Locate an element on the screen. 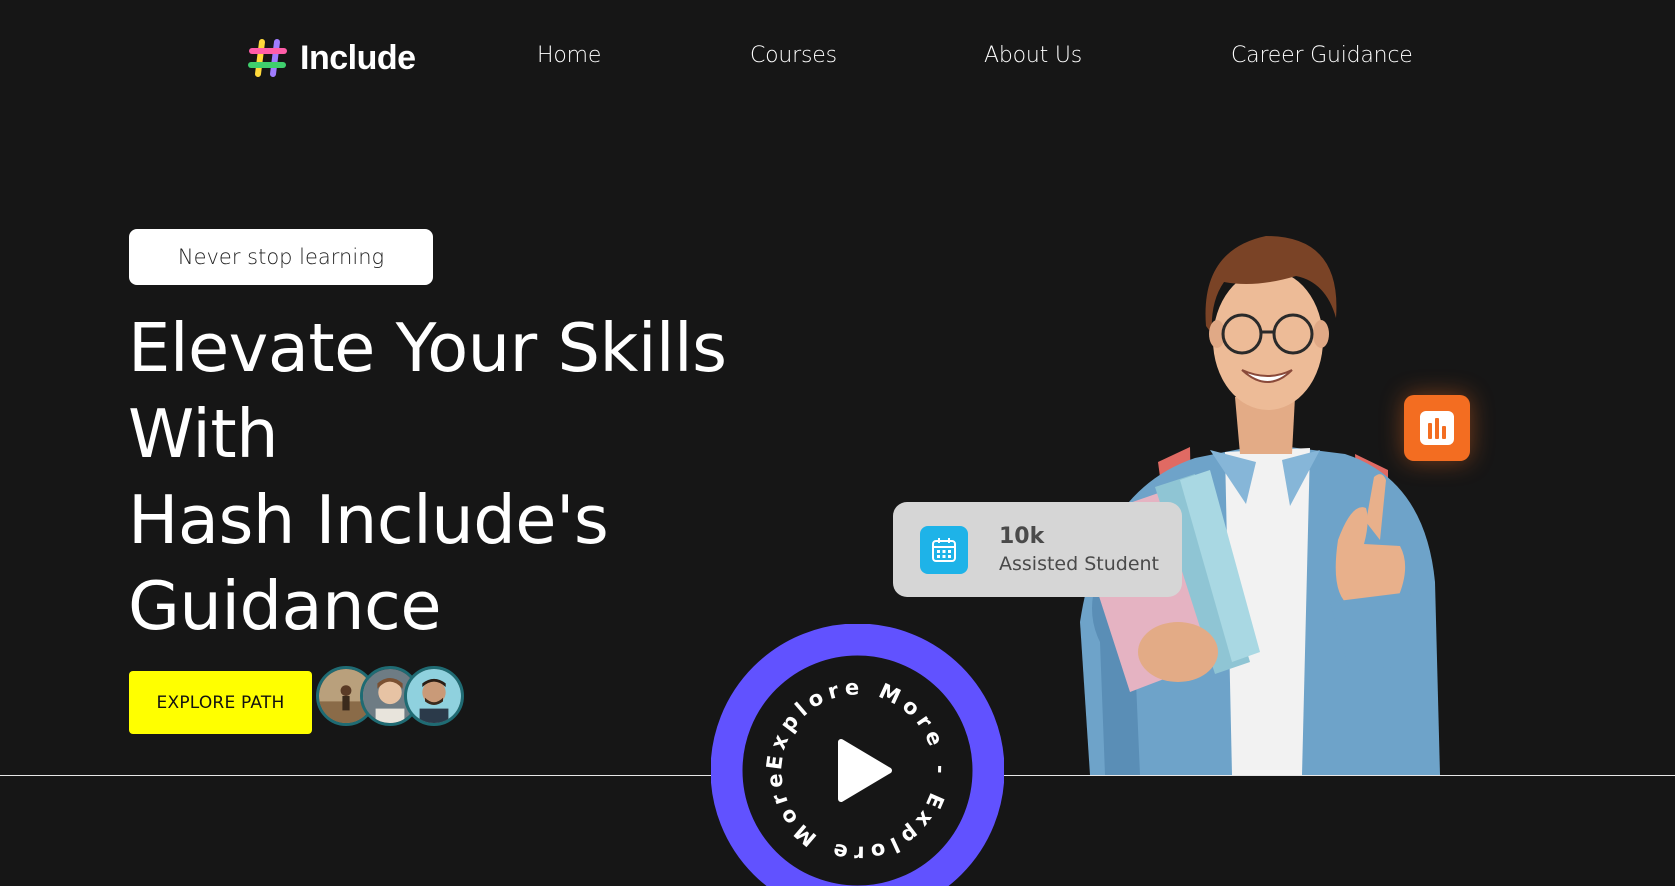 The image size is (1675, 886). explore-more-badge: Explore More - Explore More - is located at coordinates (857, 755).